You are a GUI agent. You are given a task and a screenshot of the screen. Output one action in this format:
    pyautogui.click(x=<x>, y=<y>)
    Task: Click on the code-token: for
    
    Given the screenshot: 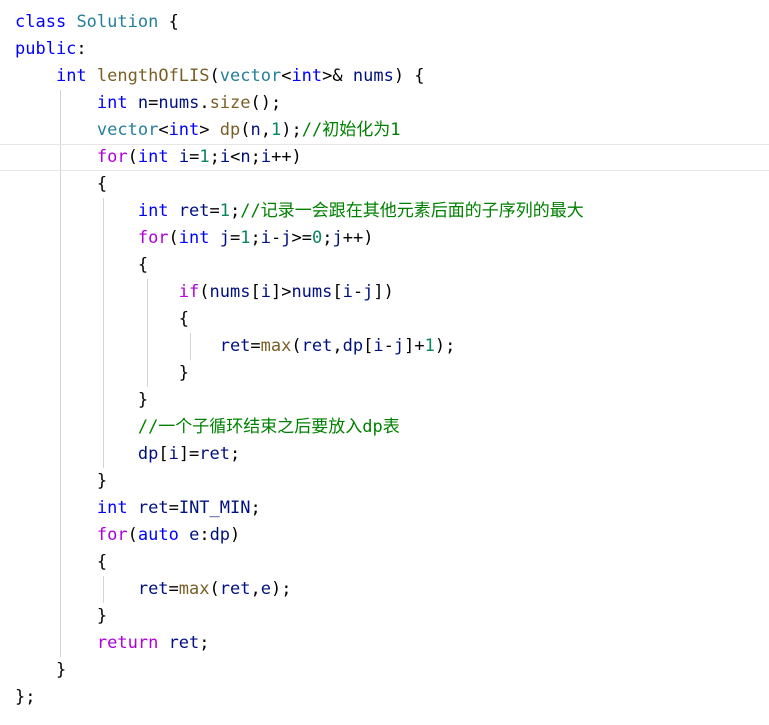 What is the action you would take?
    pyautogui.click(x=153, y=238)
    